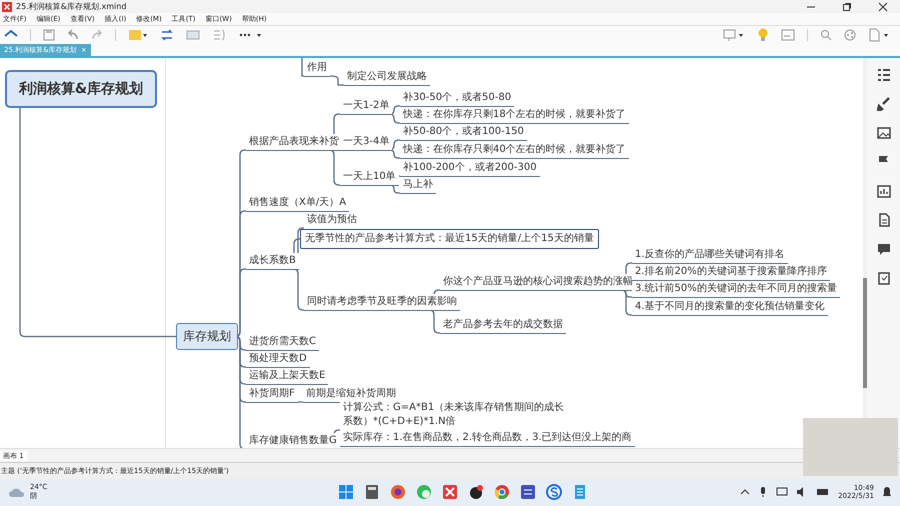  Describe the element at coordinates (823, 492) in the screenshot. I see `battery-icon` at that location.